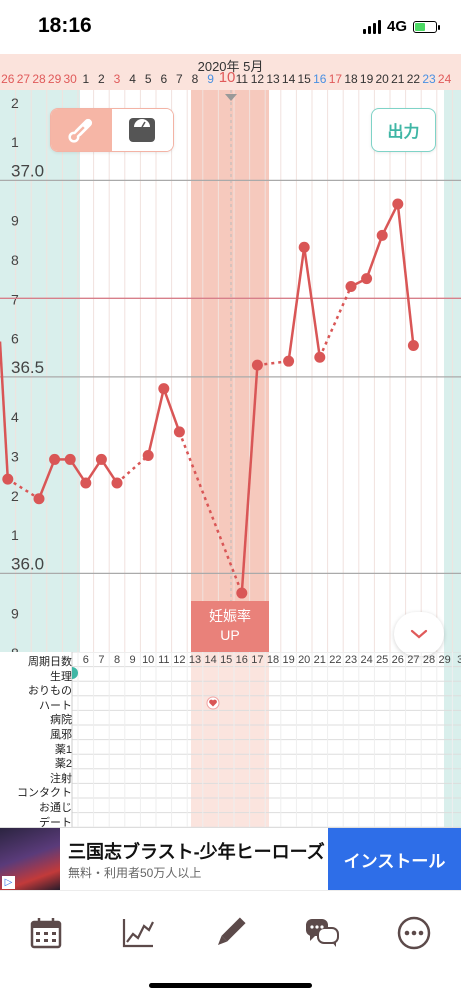 This screenshot has height=1000, width=461. I want to click on cycle-day-number: 8, so click(117, 660).